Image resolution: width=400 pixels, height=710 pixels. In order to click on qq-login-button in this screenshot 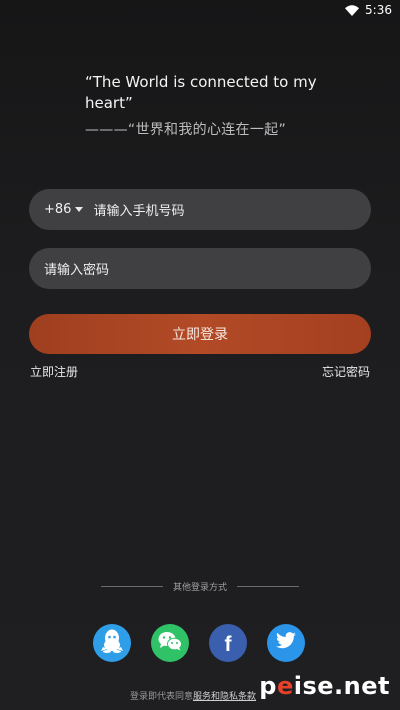, I will do `click(112, 643)`.